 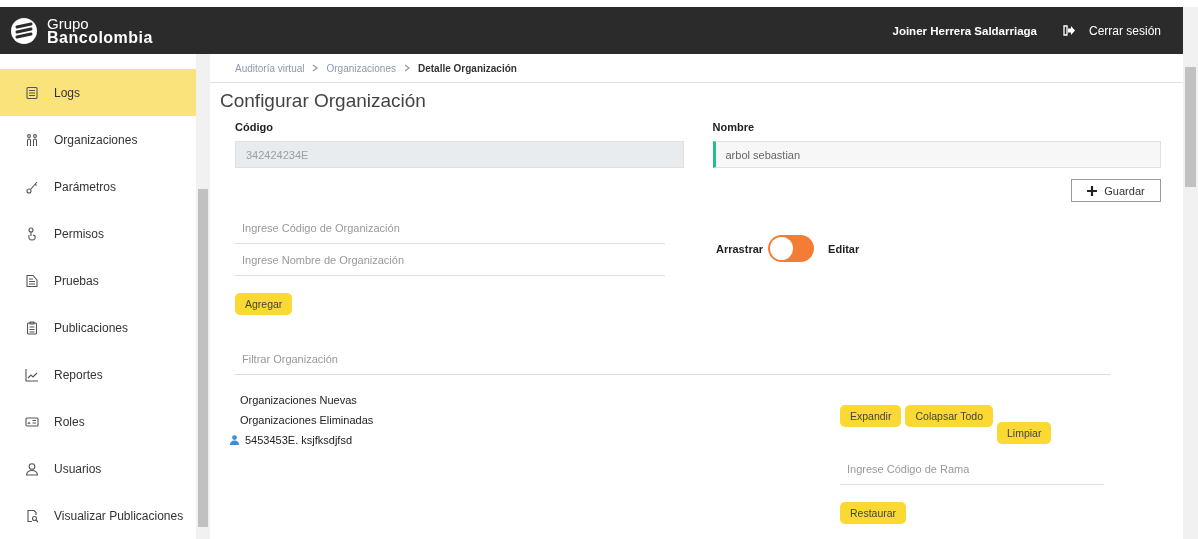 What do you see at coordinates (254, 127) in the screenshot?
I see `field-label: Código` at bounding box center [254, 127].